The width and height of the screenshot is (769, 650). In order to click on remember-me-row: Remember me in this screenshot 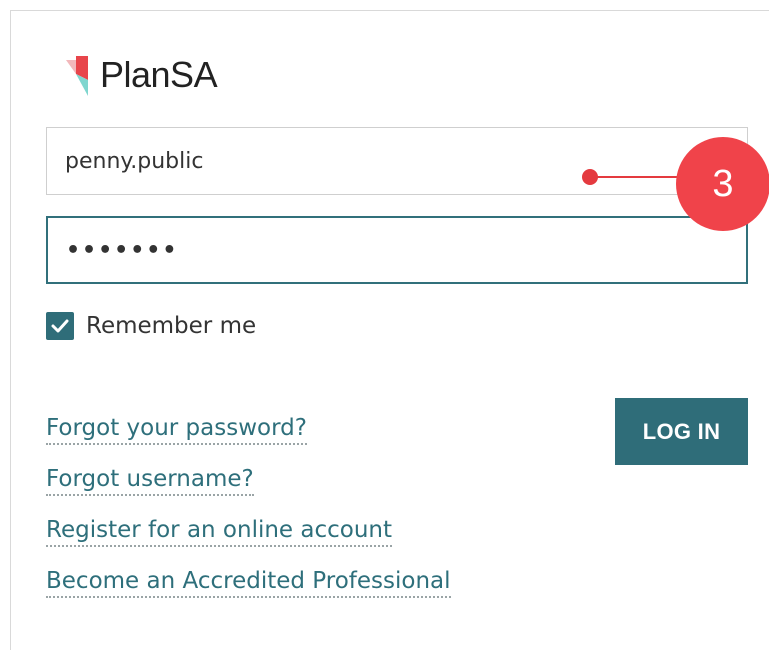, I will do `click(151, 326)`.